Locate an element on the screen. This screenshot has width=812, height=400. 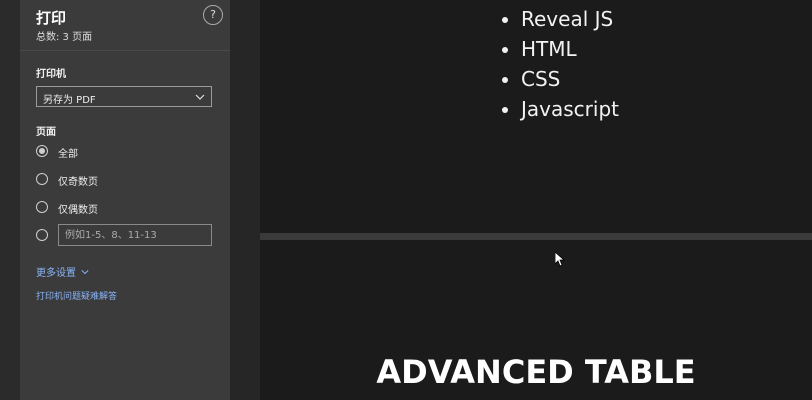
page-separator is located at coordinates (536, 236).